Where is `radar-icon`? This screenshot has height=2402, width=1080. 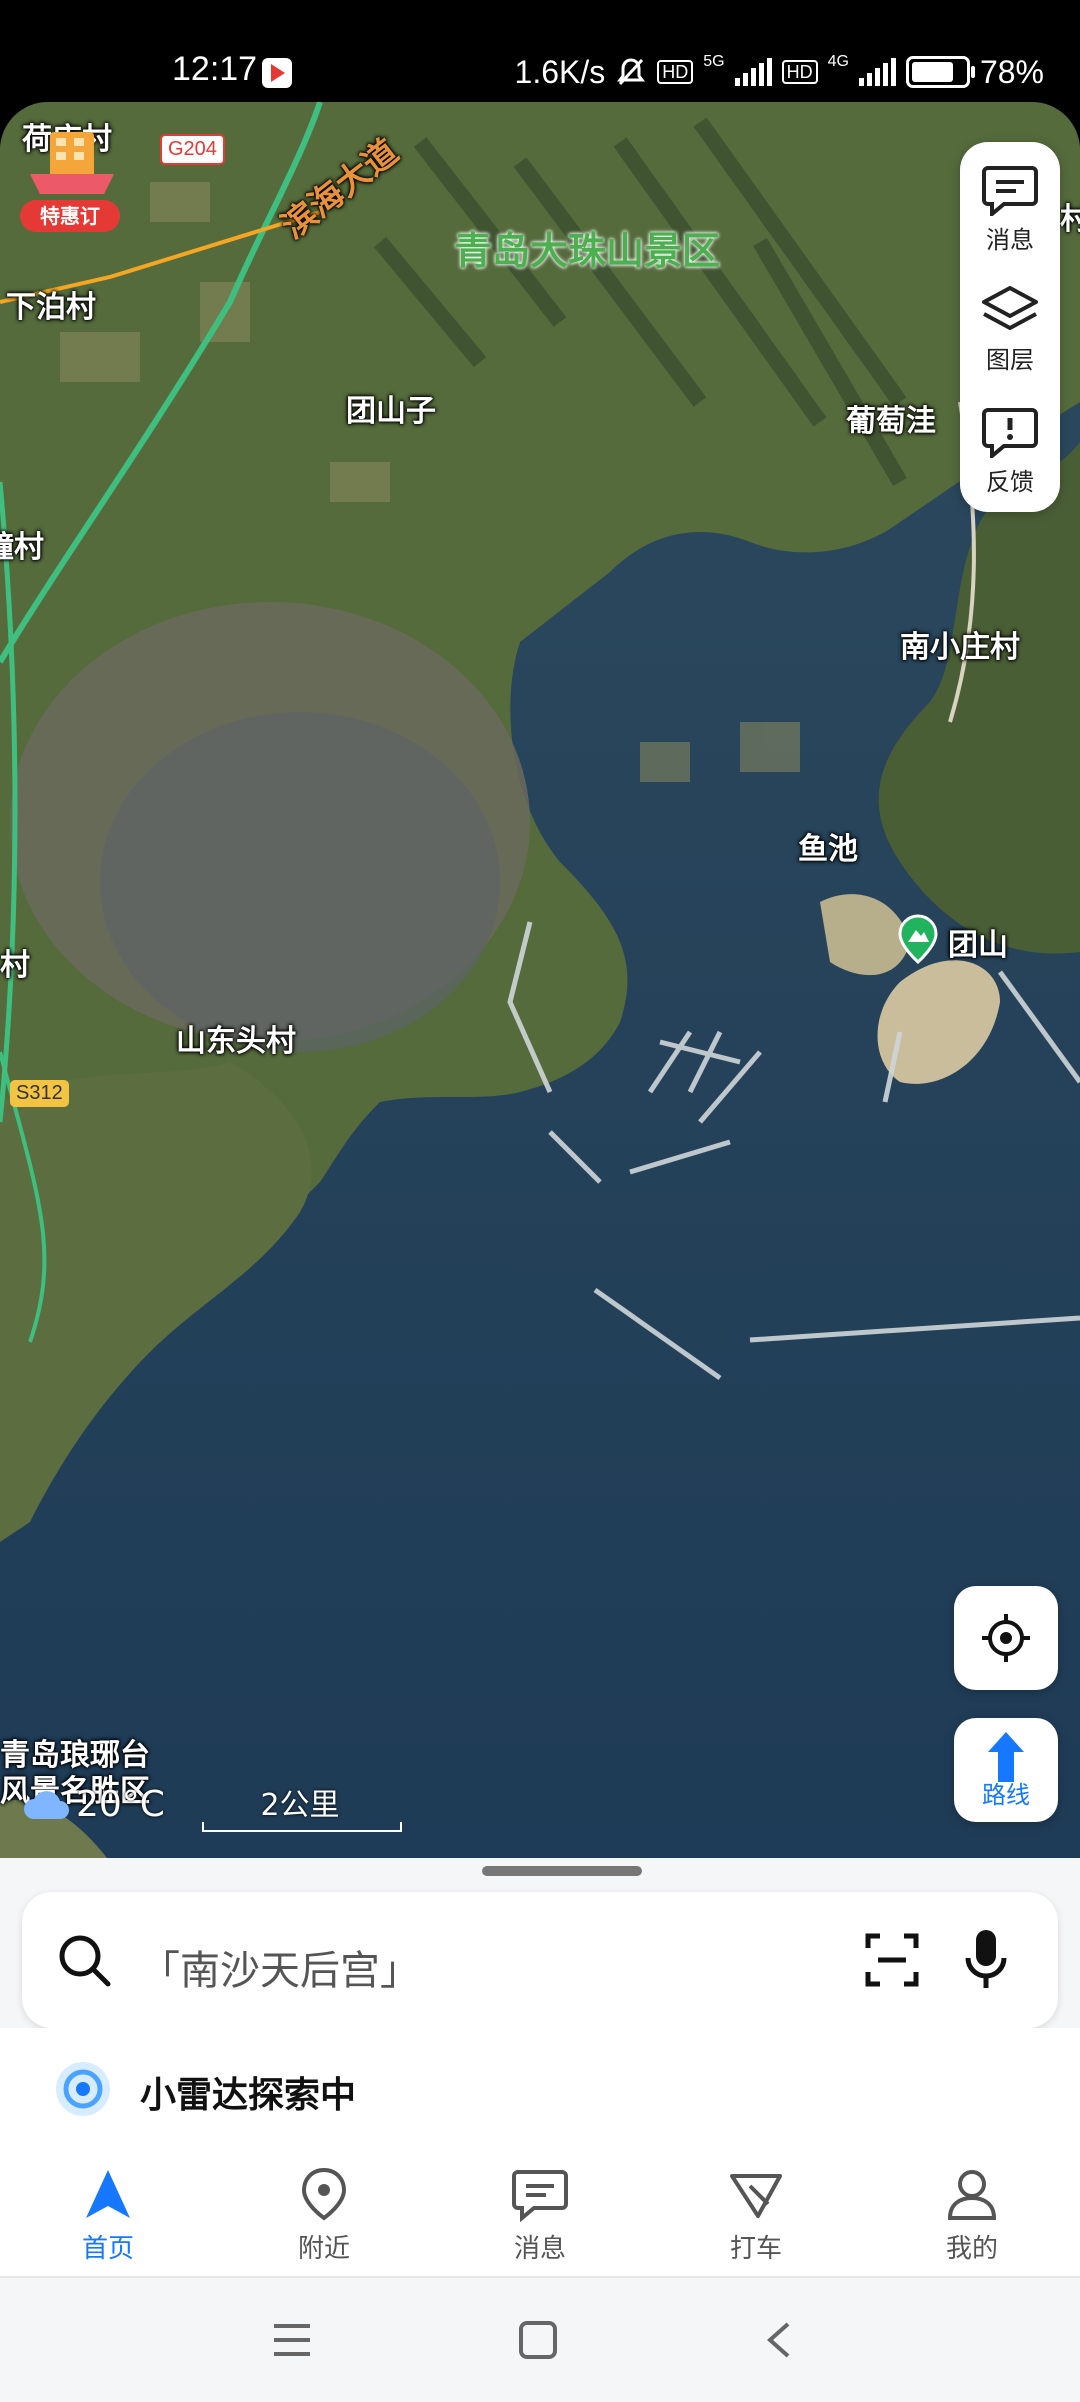 radar-icon is located at coordinates (83, 2089).